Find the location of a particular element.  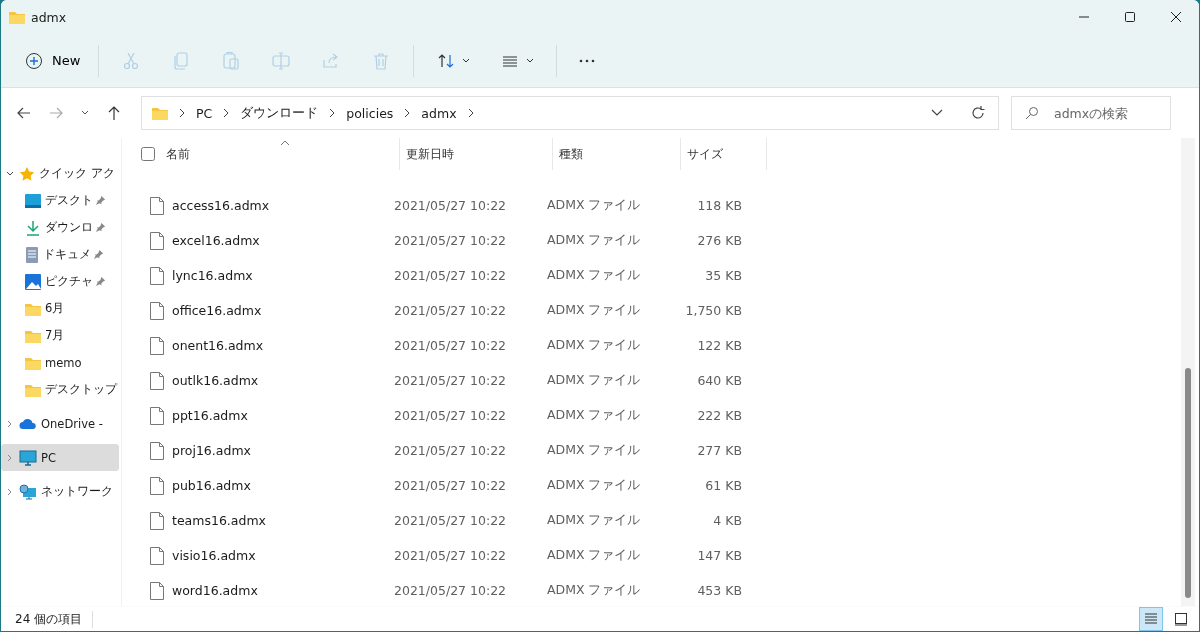

file-name: access16.admx is located at coordinates (221, 205).